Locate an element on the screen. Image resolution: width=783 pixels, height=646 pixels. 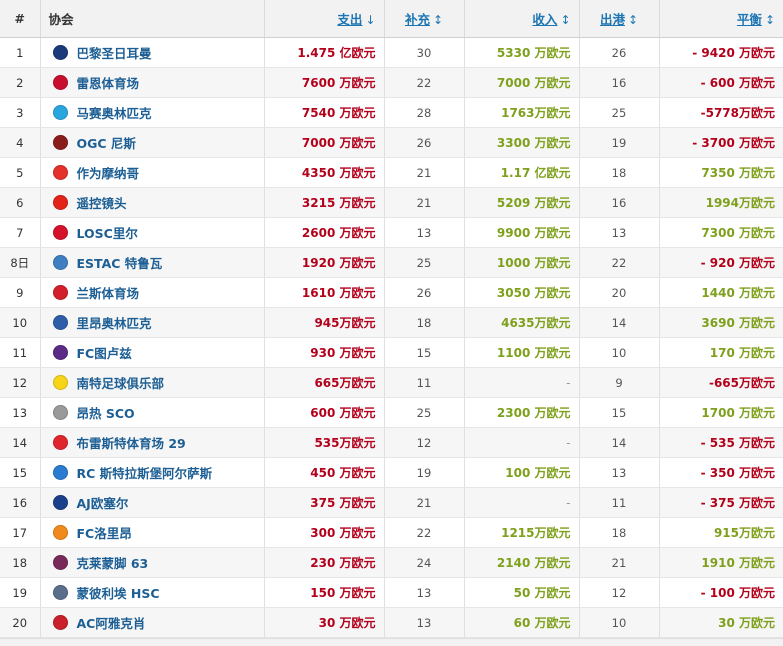
club-link: 巴黎圣日耳曼 is located at coordinates (114, 52).